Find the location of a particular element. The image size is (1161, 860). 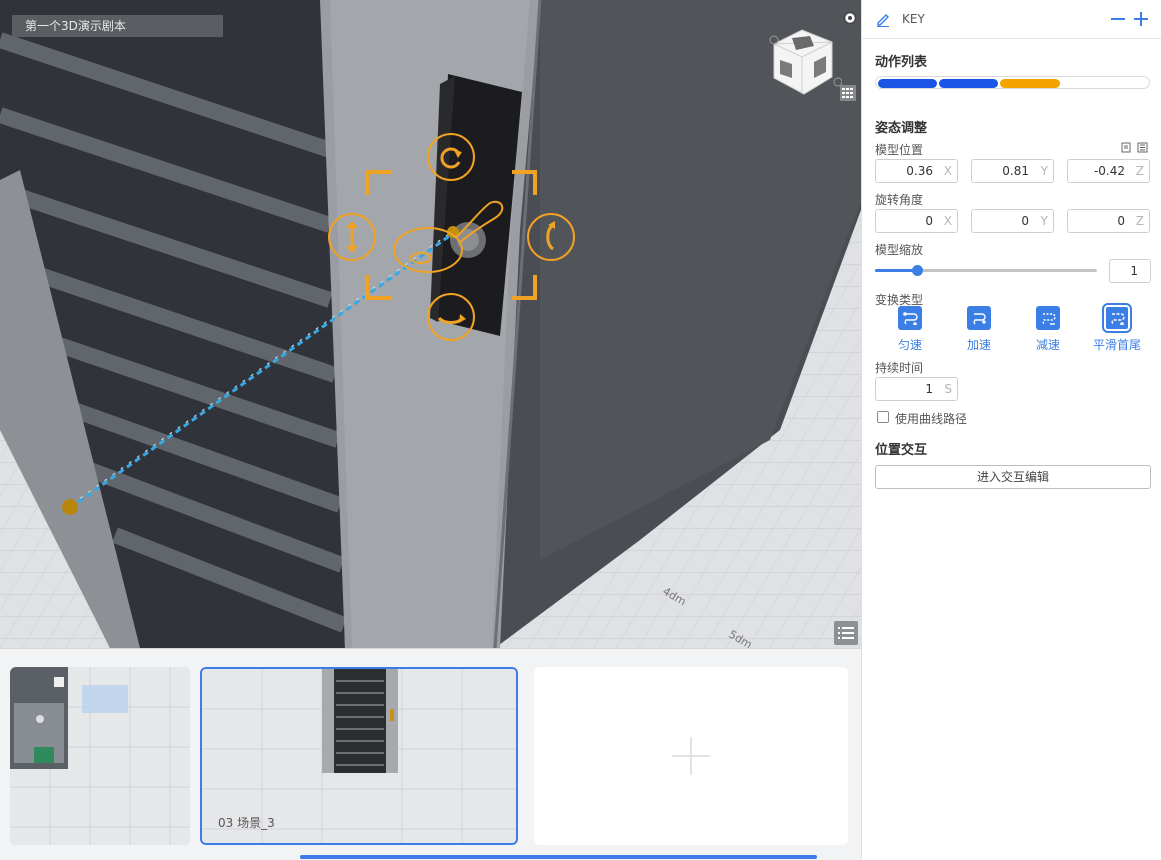

rotation-z-value: 0 is located at coordinates (1121, 221).